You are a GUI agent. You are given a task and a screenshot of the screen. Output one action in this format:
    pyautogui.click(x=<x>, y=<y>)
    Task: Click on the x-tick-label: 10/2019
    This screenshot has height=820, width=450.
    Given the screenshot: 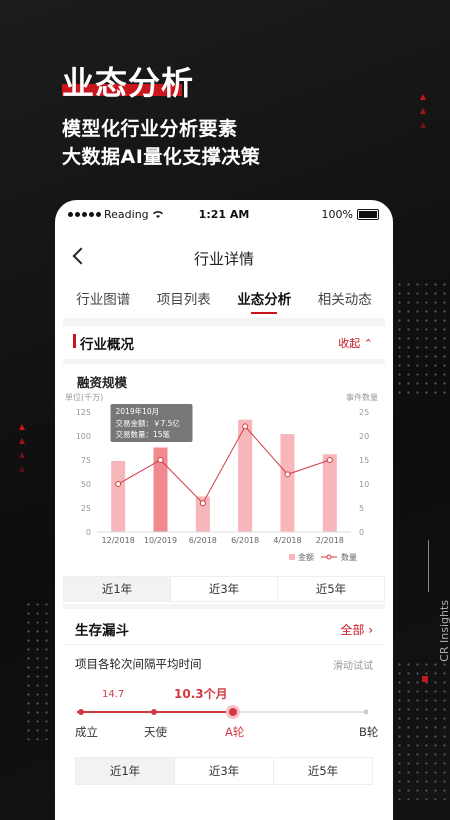 What is the action you would take?
    pyautogui.click(x=160, y=540)
    